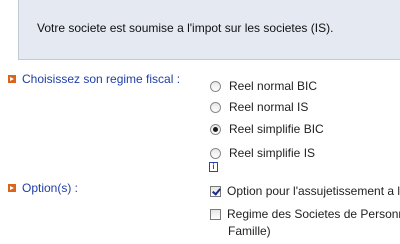  I want to click on checkbox, so click(215, 214).